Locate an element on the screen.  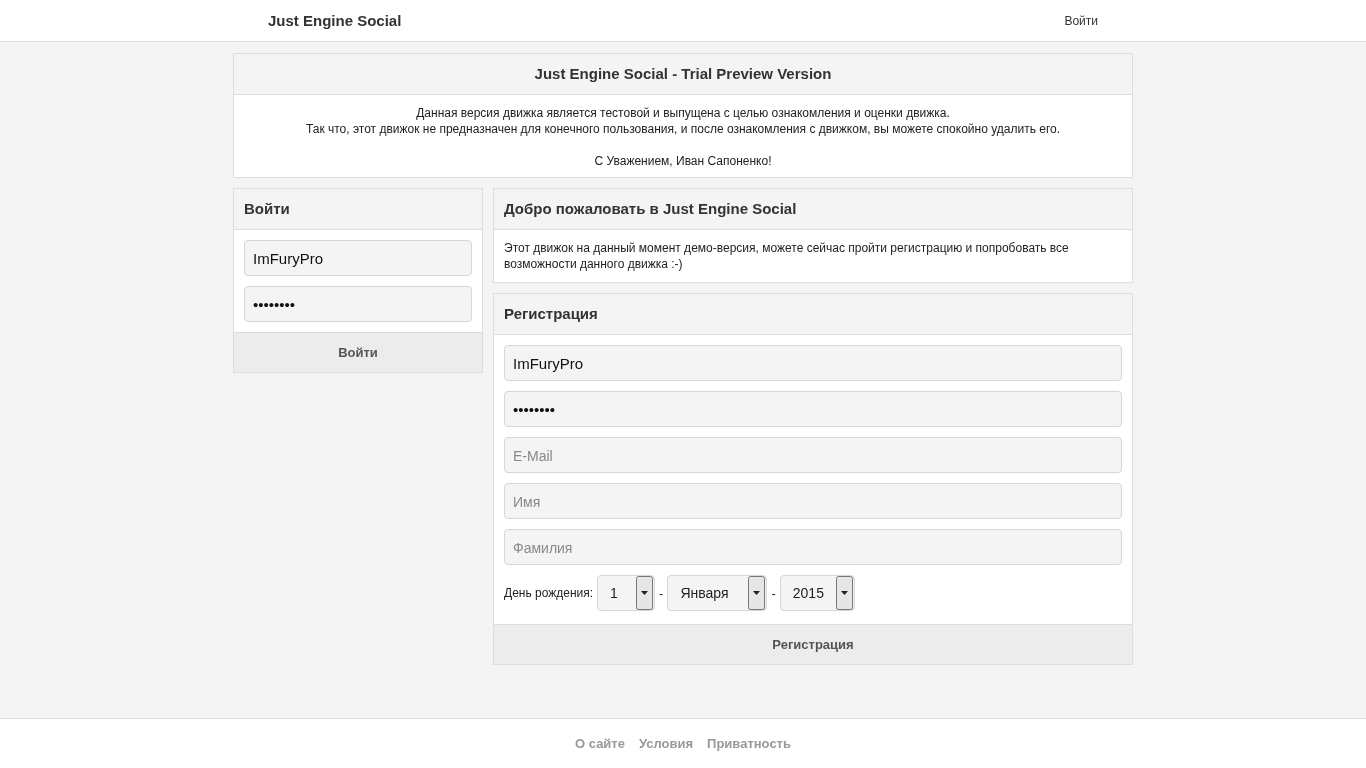
register-title: Регистрация is located at coordinates (813, 314).